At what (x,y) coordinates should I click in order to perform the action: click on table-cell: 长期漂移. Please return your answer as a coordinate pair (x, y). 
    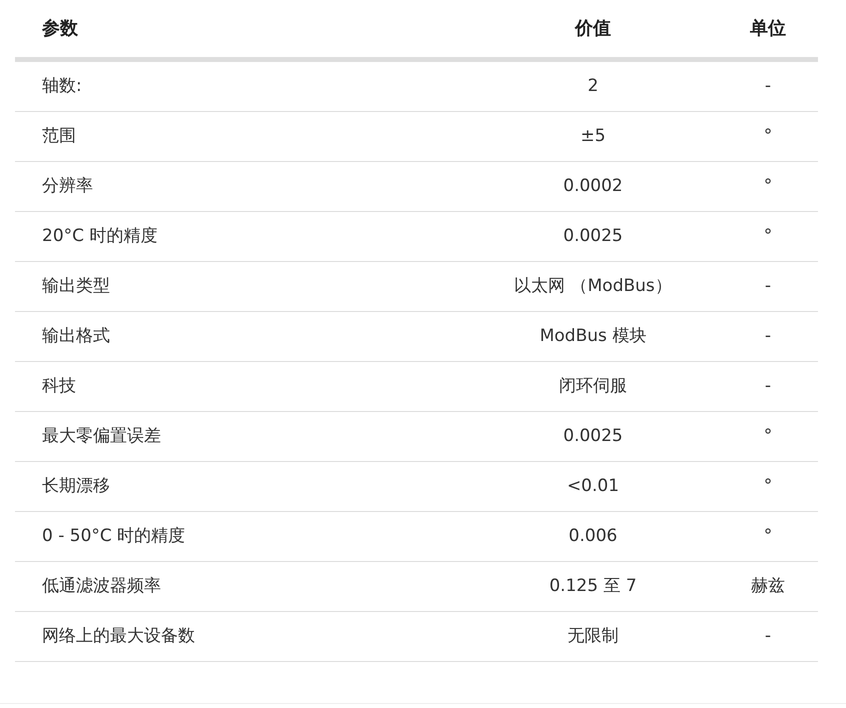
    Looking at the image, I should click on (76, 486).